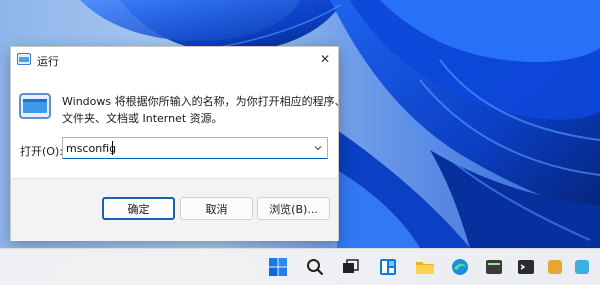  Describe the element at coordinates (138, 208) in the screenshot. I see `ok-button: 确定` at that location.